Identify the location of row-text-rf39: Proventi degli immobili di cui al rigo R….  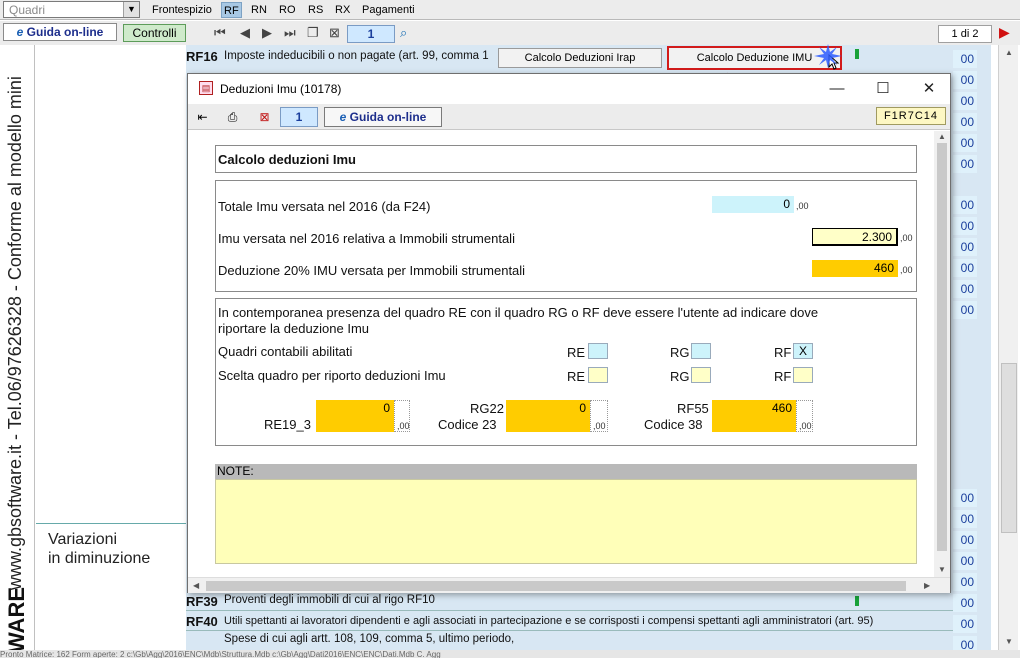
(329, 600).